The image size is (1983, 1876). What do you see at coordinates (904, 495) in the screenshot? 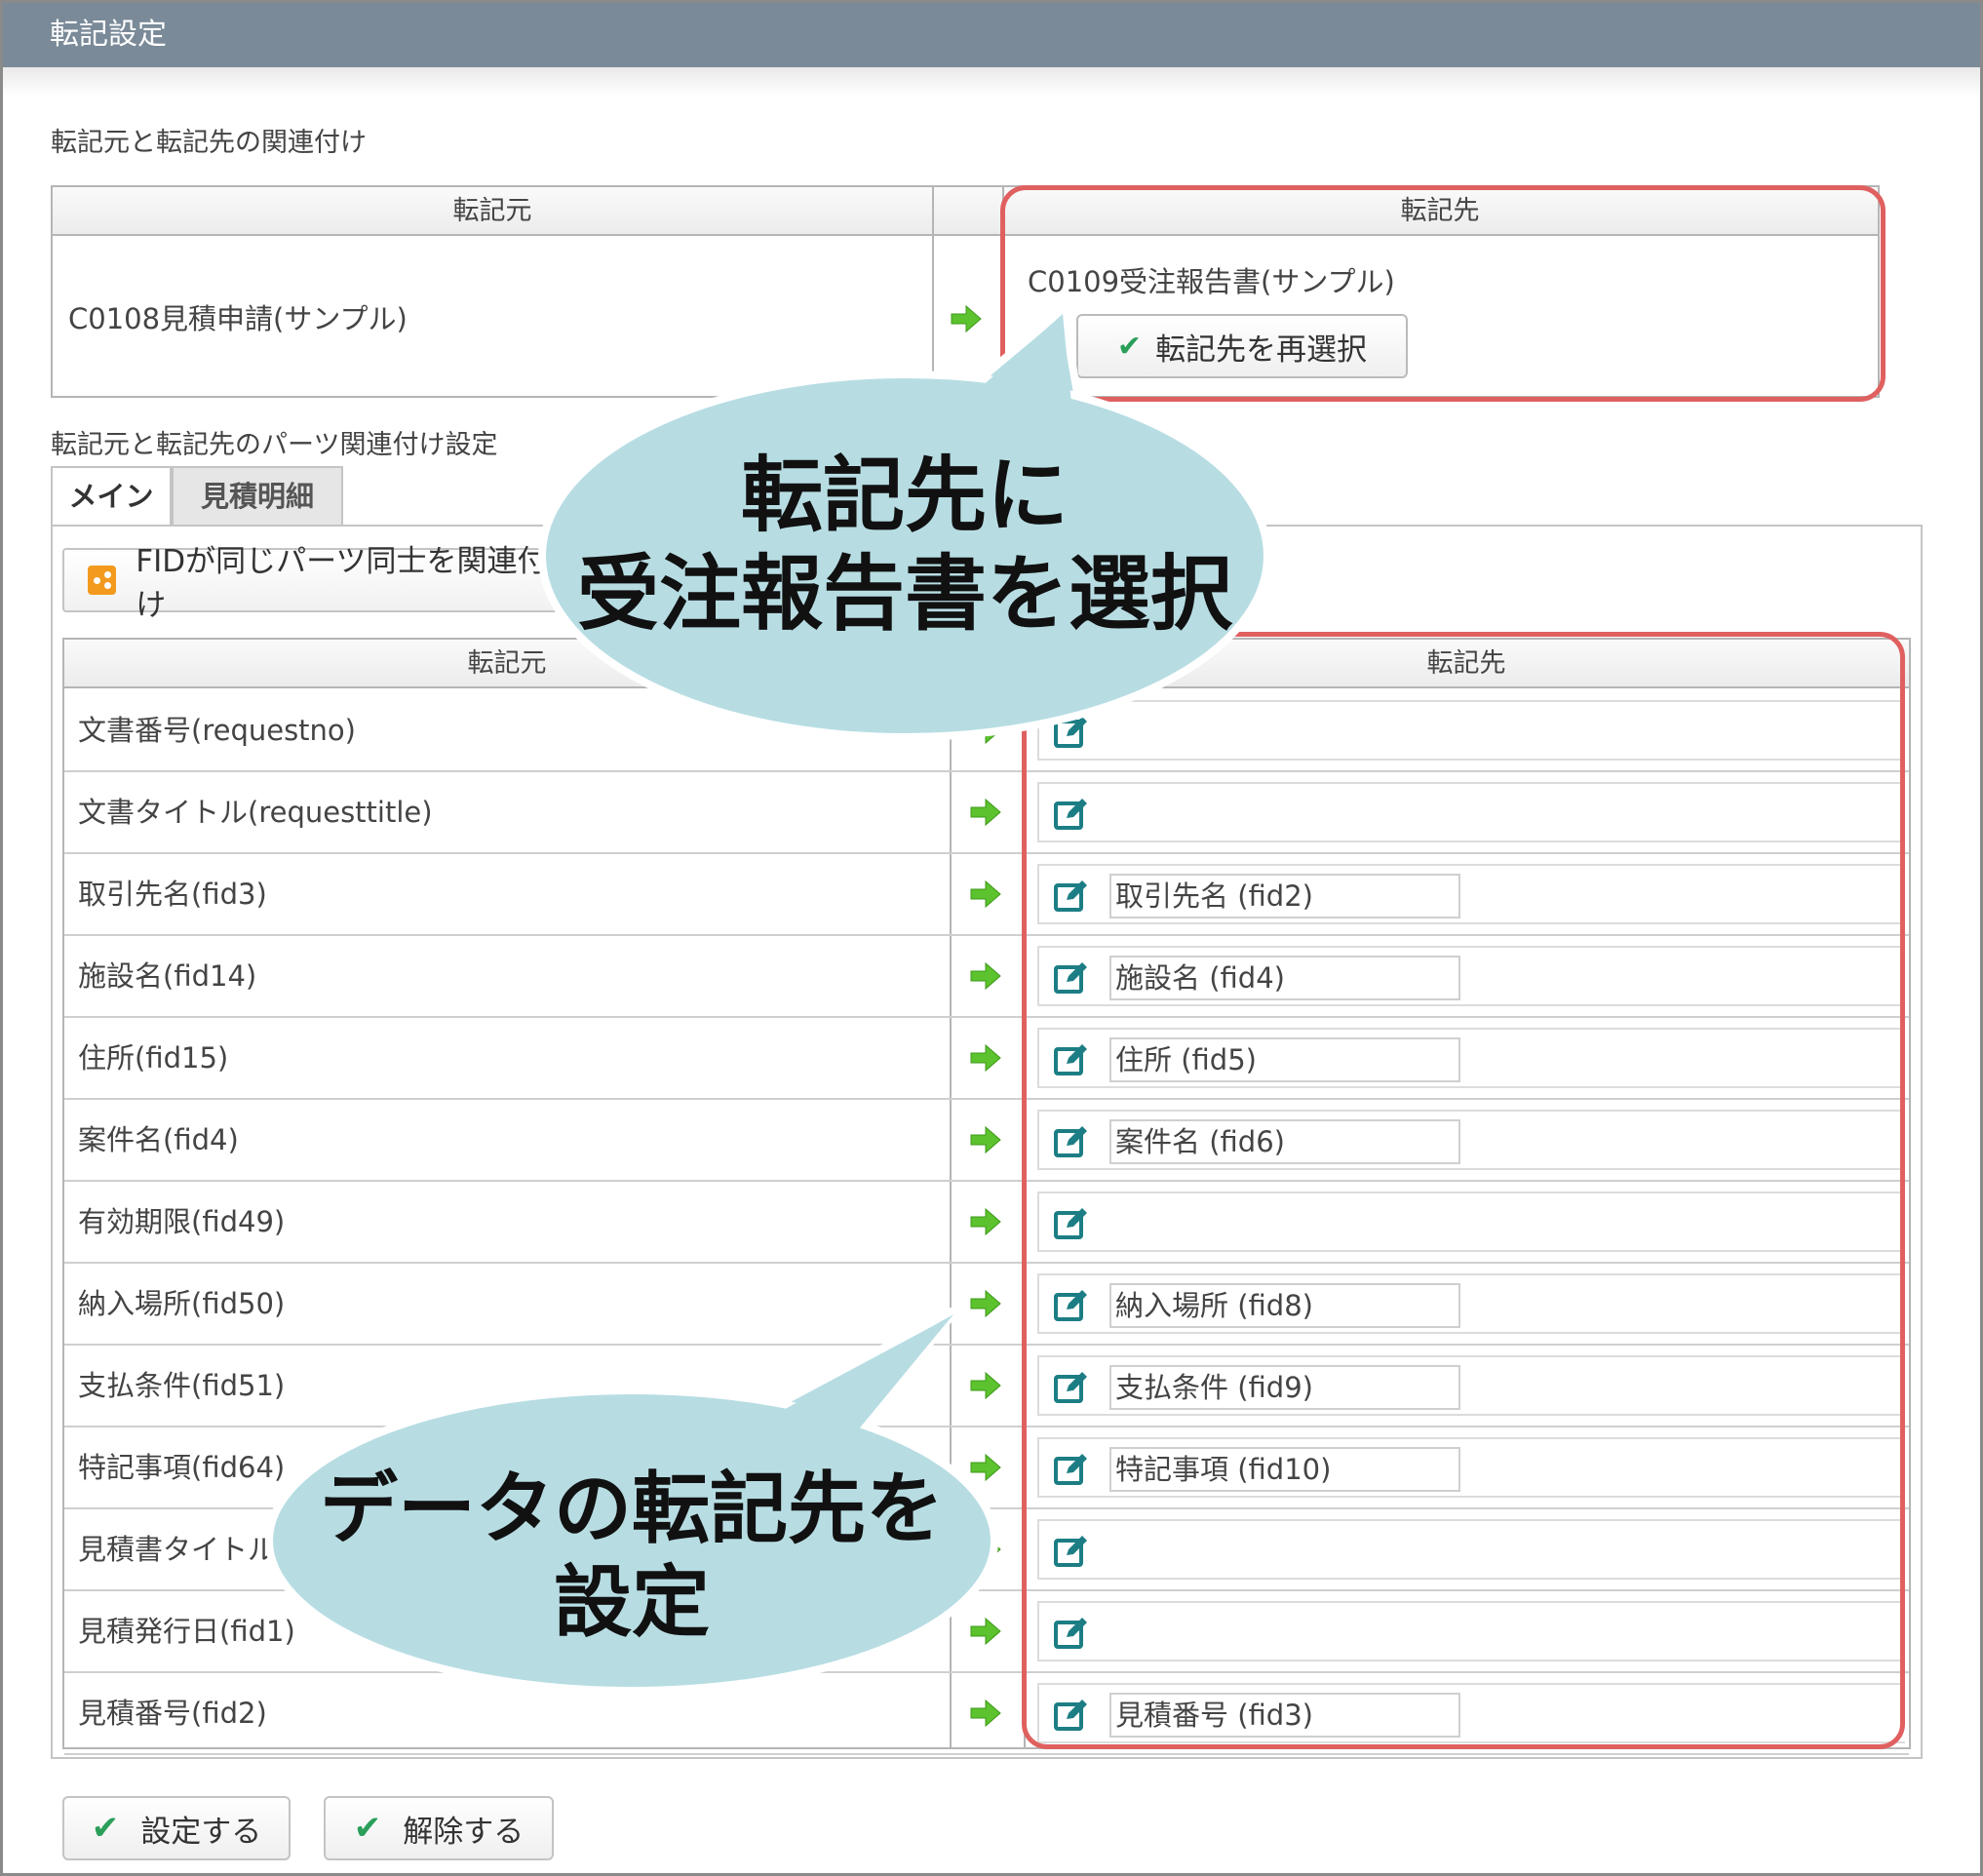
I see `callout-top-line1: 転記先に` at bounding box center [904, 495].